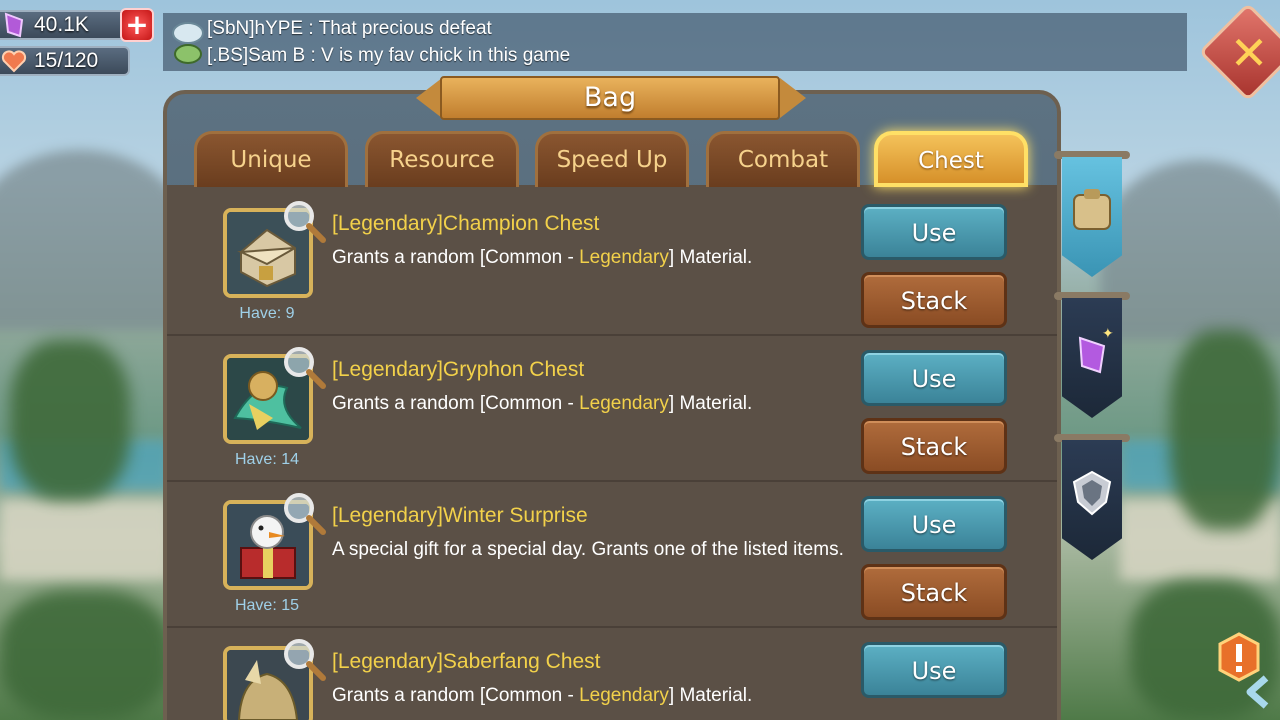 This screenshot has width=1280, height=720. I want to click on item-name: [Legendary]Saberfang Chest, so click(466, 661).